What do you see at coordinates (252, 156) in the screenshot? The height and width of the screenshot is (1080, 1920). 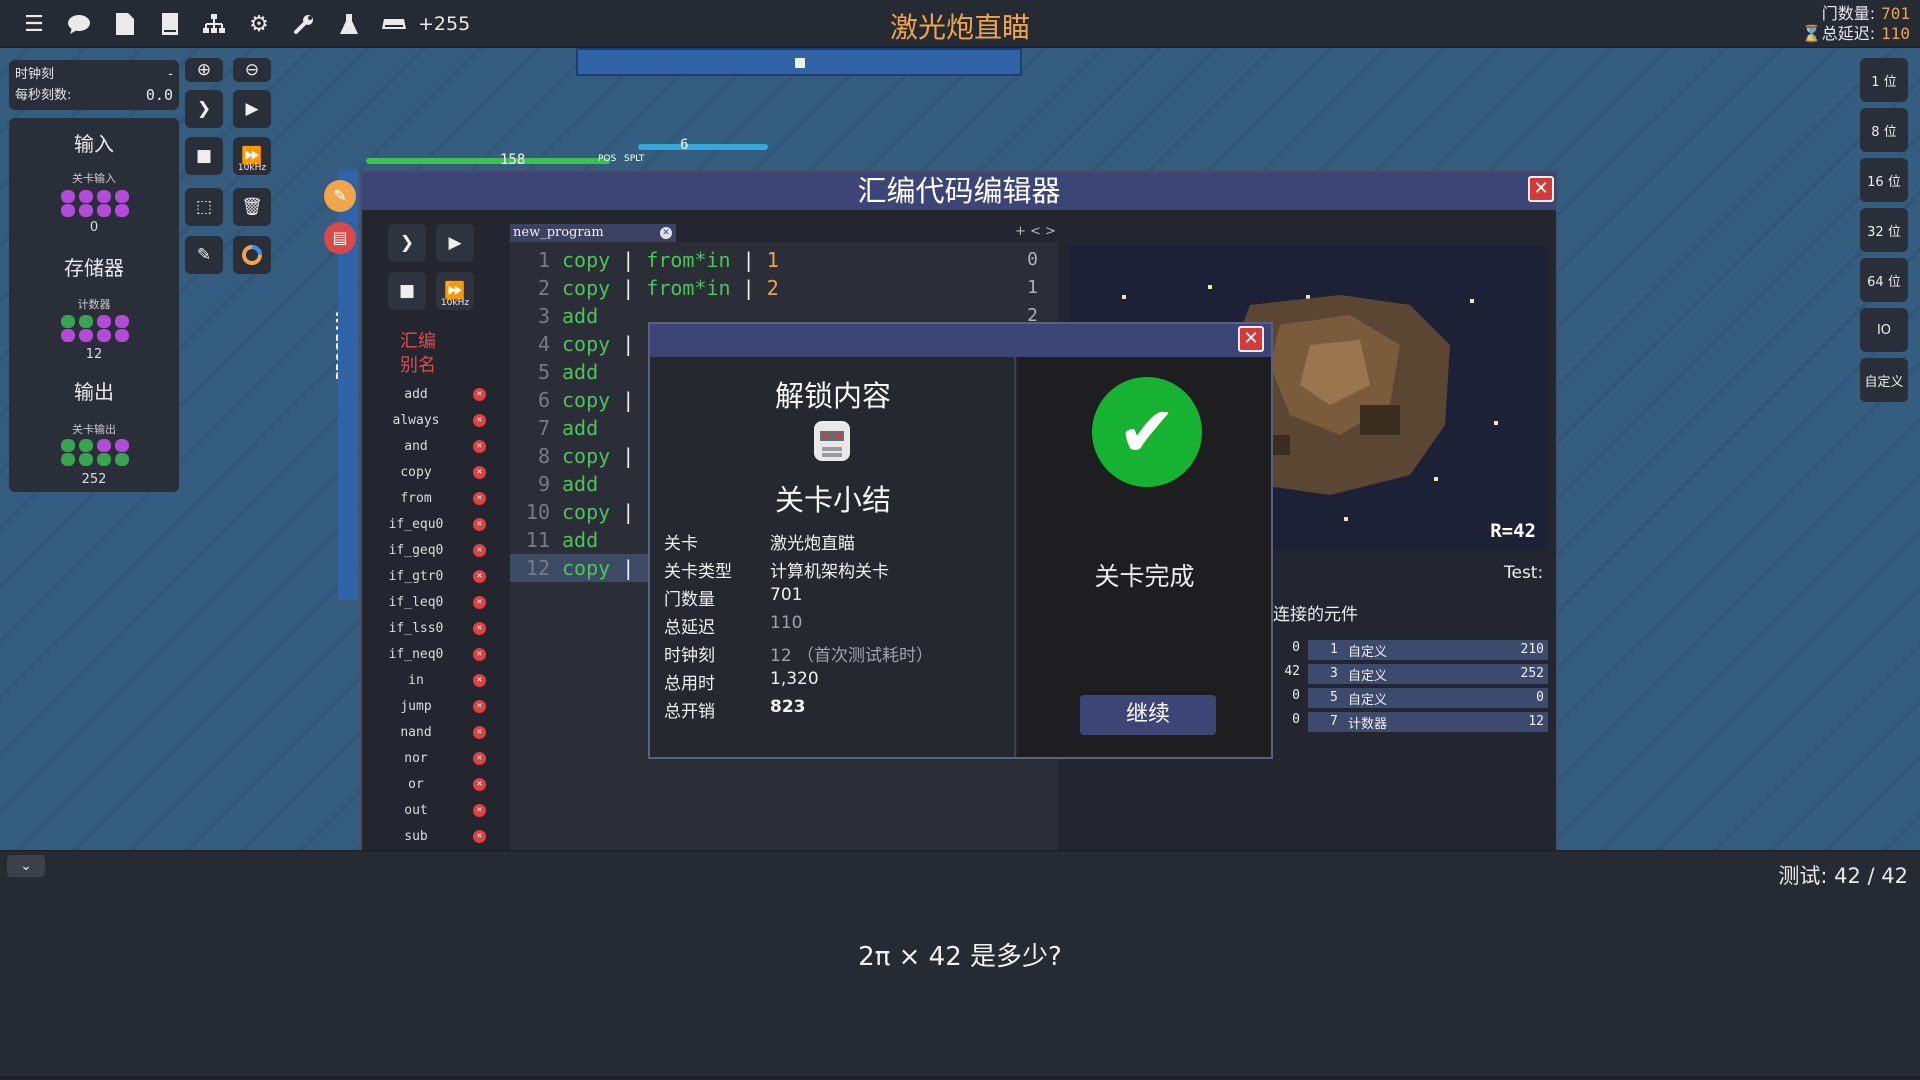 I see `fast-forward-button: ⏩ 10kHz` at bounding box center [252, 156].